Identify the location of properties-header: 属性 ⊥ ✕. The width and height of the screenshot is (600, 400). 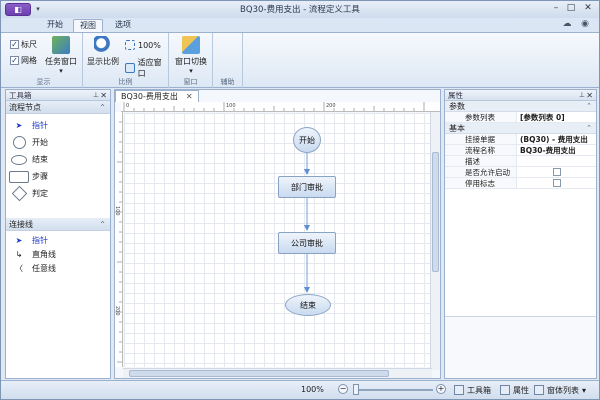
(520, 95).